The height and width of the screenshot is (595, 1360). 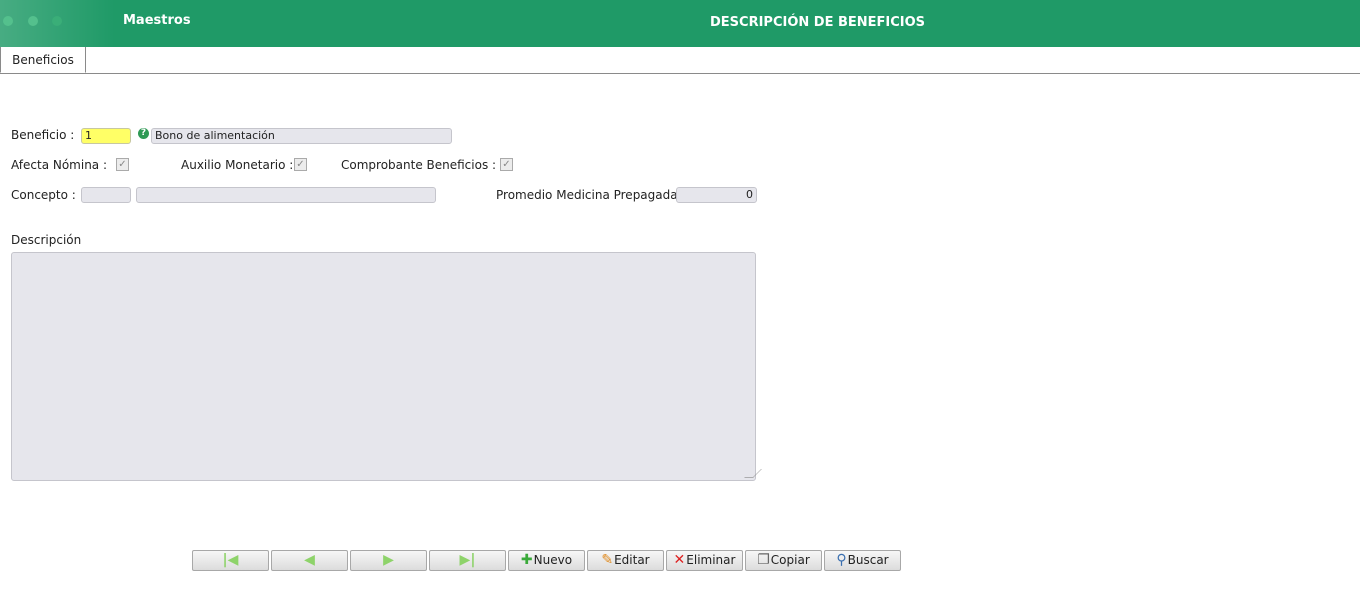 What do you see at coordinates (680, 60) in the screenshot?
I see `tab-bar: Beneficios` at bounding box center [680, 60].